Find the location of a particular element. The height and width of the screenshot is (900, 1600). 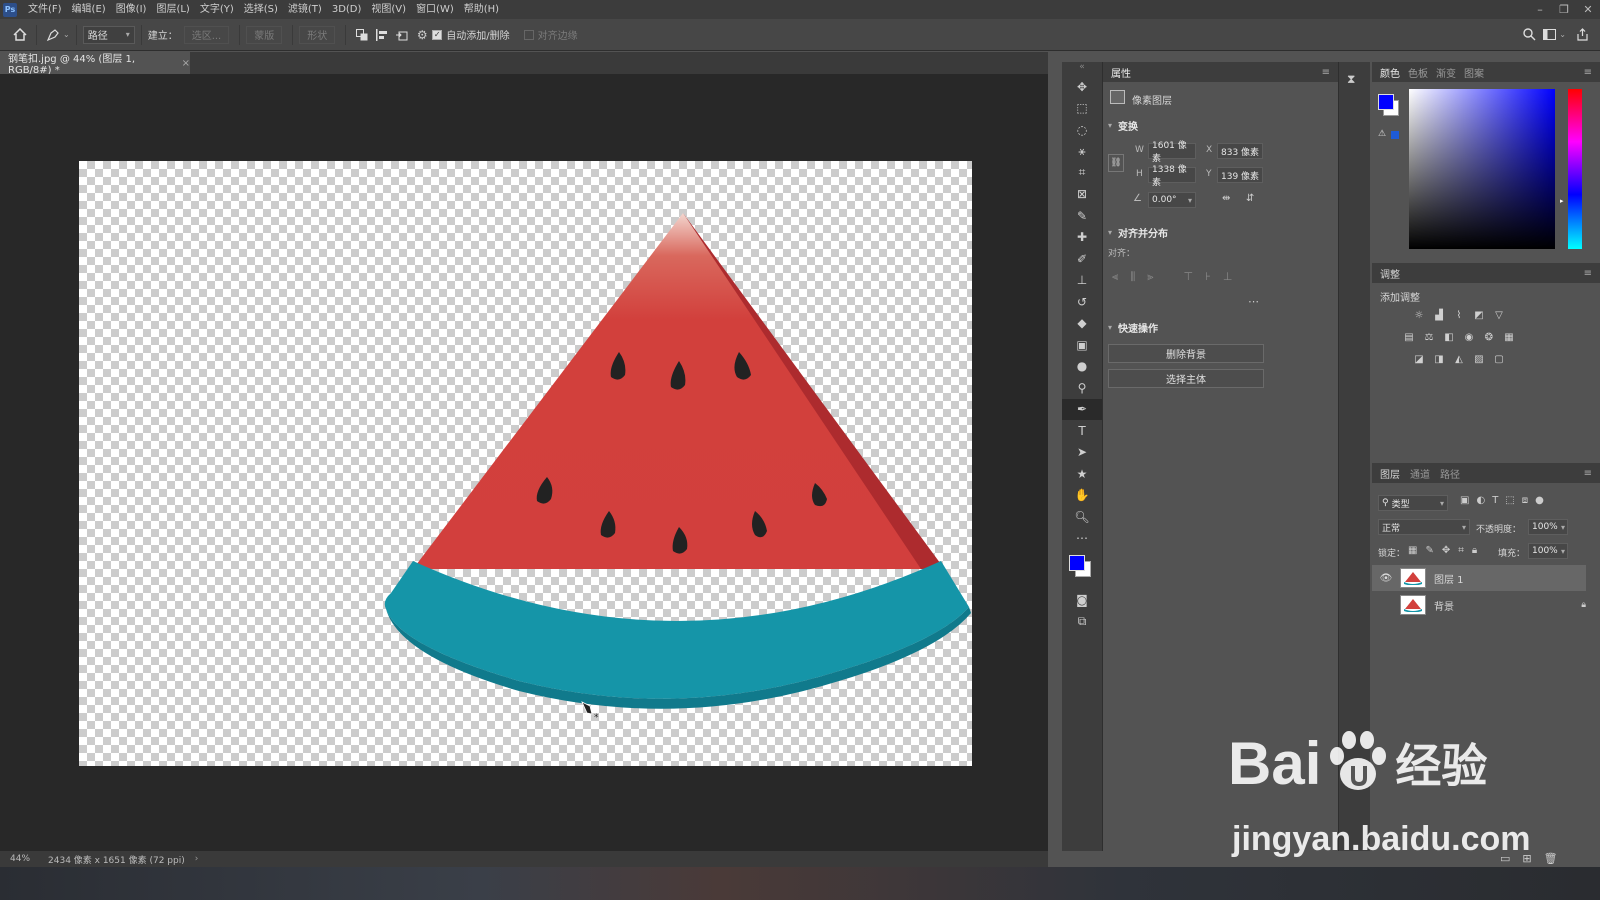

align-edges-checkbox is located at coordinates (528, 34).